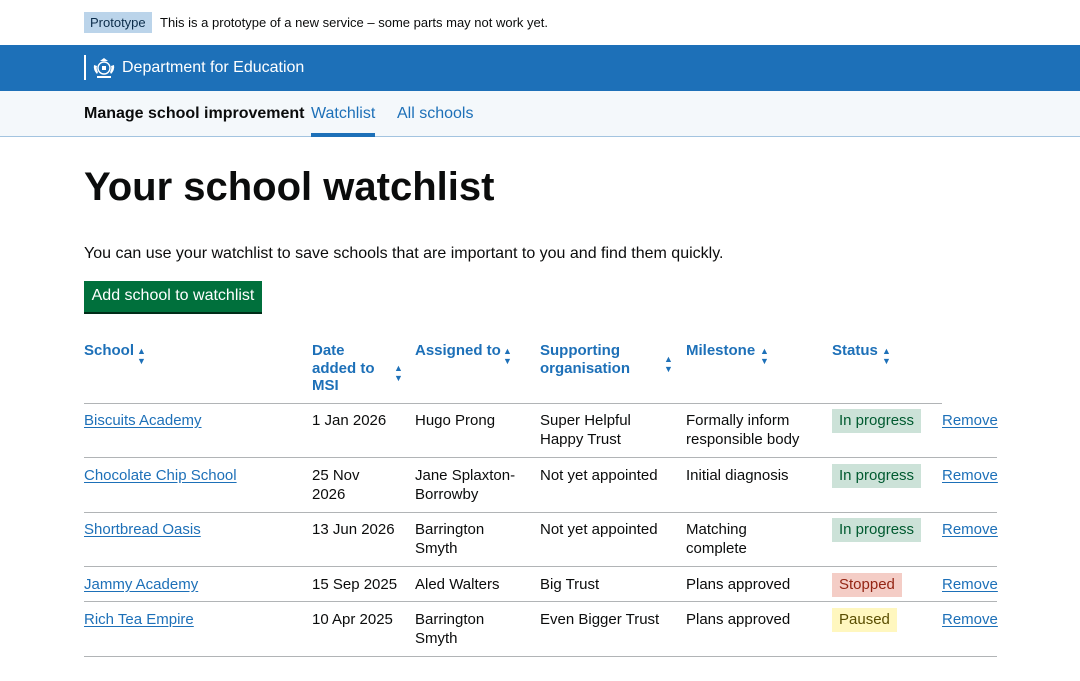 The width and height of the screenshot is (1080, 681). What do you see at coordinates (716, 529) in the screenshot?
I see `milestone: Matching` at bounding box center [716, 529].